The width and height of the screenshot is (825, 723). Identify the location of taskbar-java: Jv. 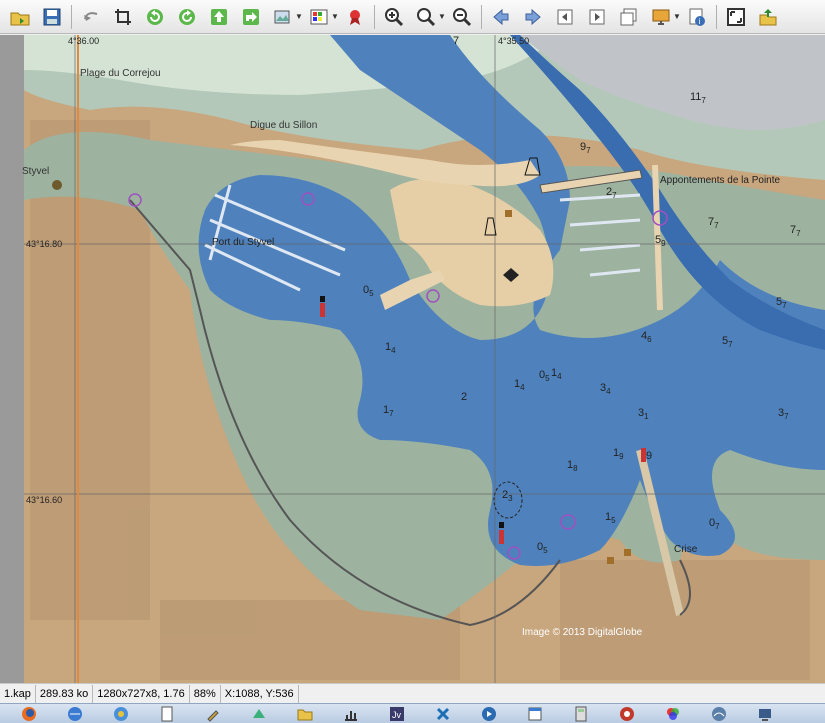
(397, 714).